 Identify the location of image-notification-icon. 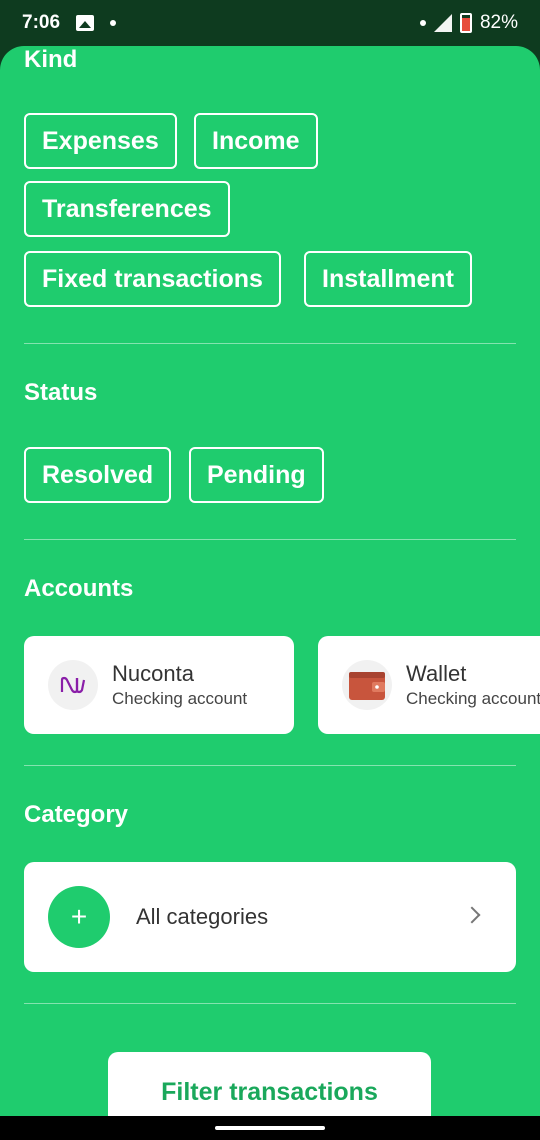
(85, 23).